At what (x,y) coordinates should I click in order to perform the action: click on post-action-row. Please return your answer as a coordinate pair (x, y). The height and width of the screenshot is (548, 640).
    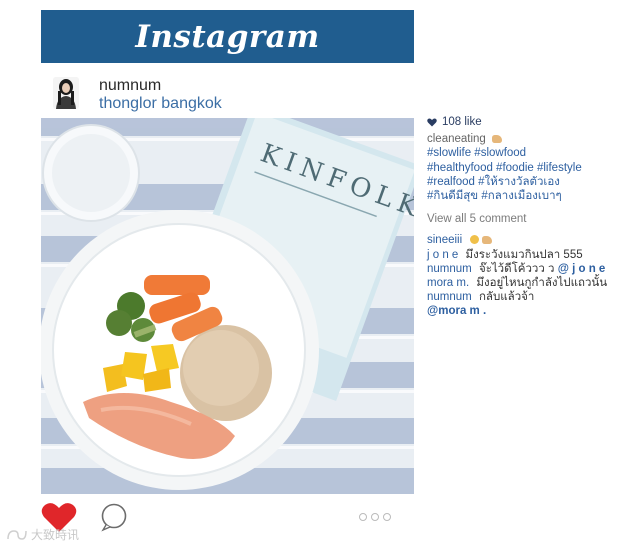
    Looking at the image, I should click on (227, 521).